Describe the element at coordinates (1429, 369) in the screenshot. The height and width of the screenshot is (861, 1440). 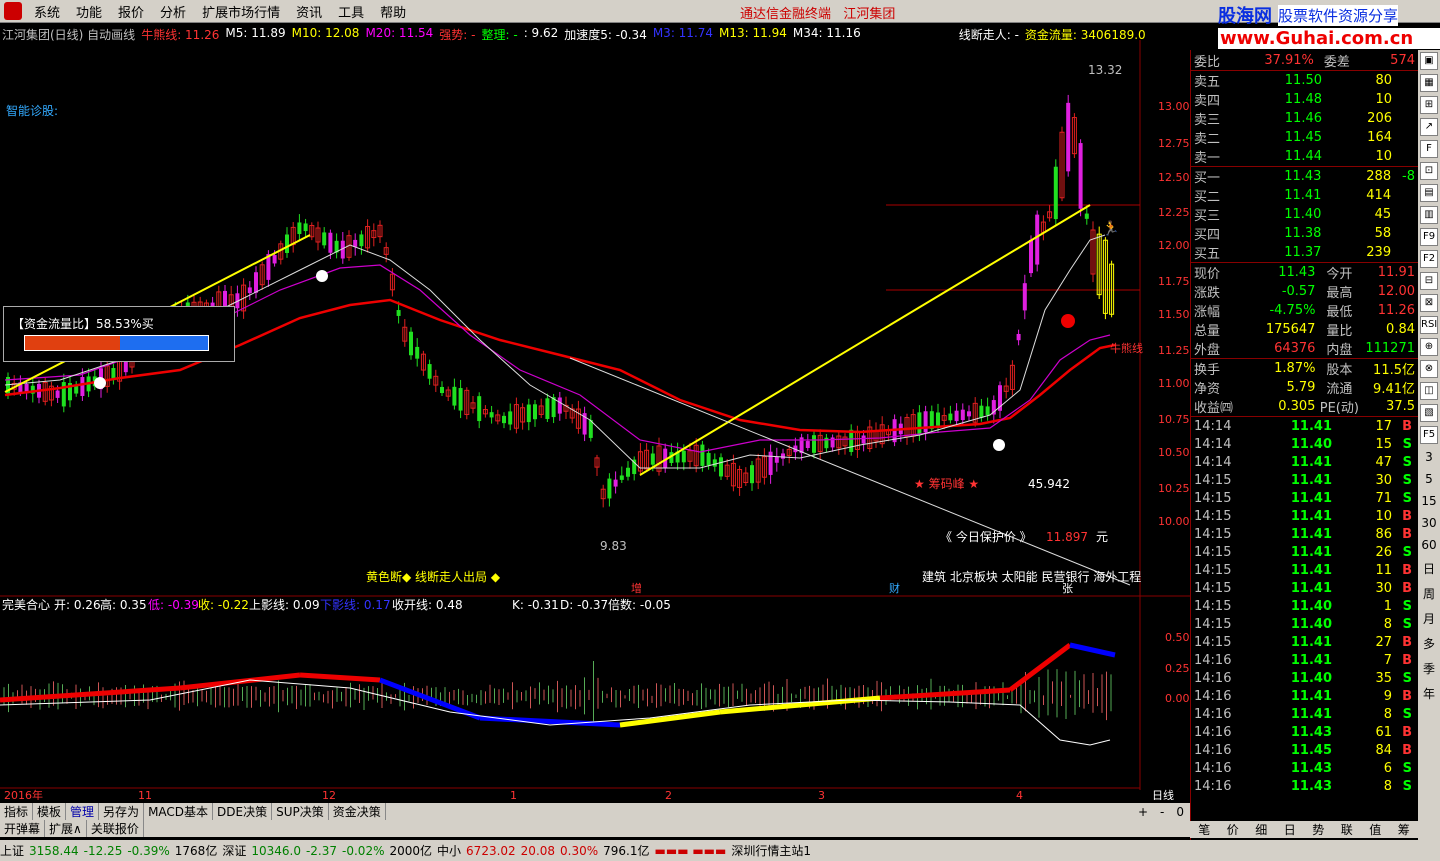
I see `tool-button: ⊗` at that location.